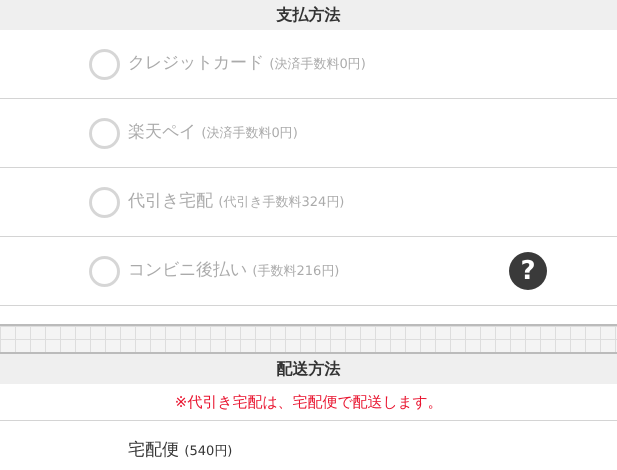 The height and width of the screenshot is (470, 617). Describe the element at coordinates (234, 270) in the screenshot. I see `option-label: コンビニ後払い (手数料216円)` at that location.